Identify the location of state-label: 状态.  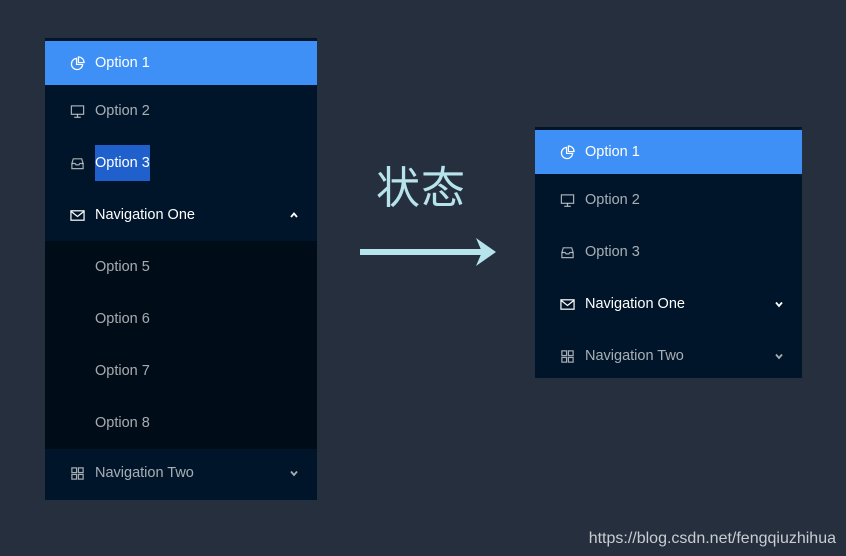
(421, 188).